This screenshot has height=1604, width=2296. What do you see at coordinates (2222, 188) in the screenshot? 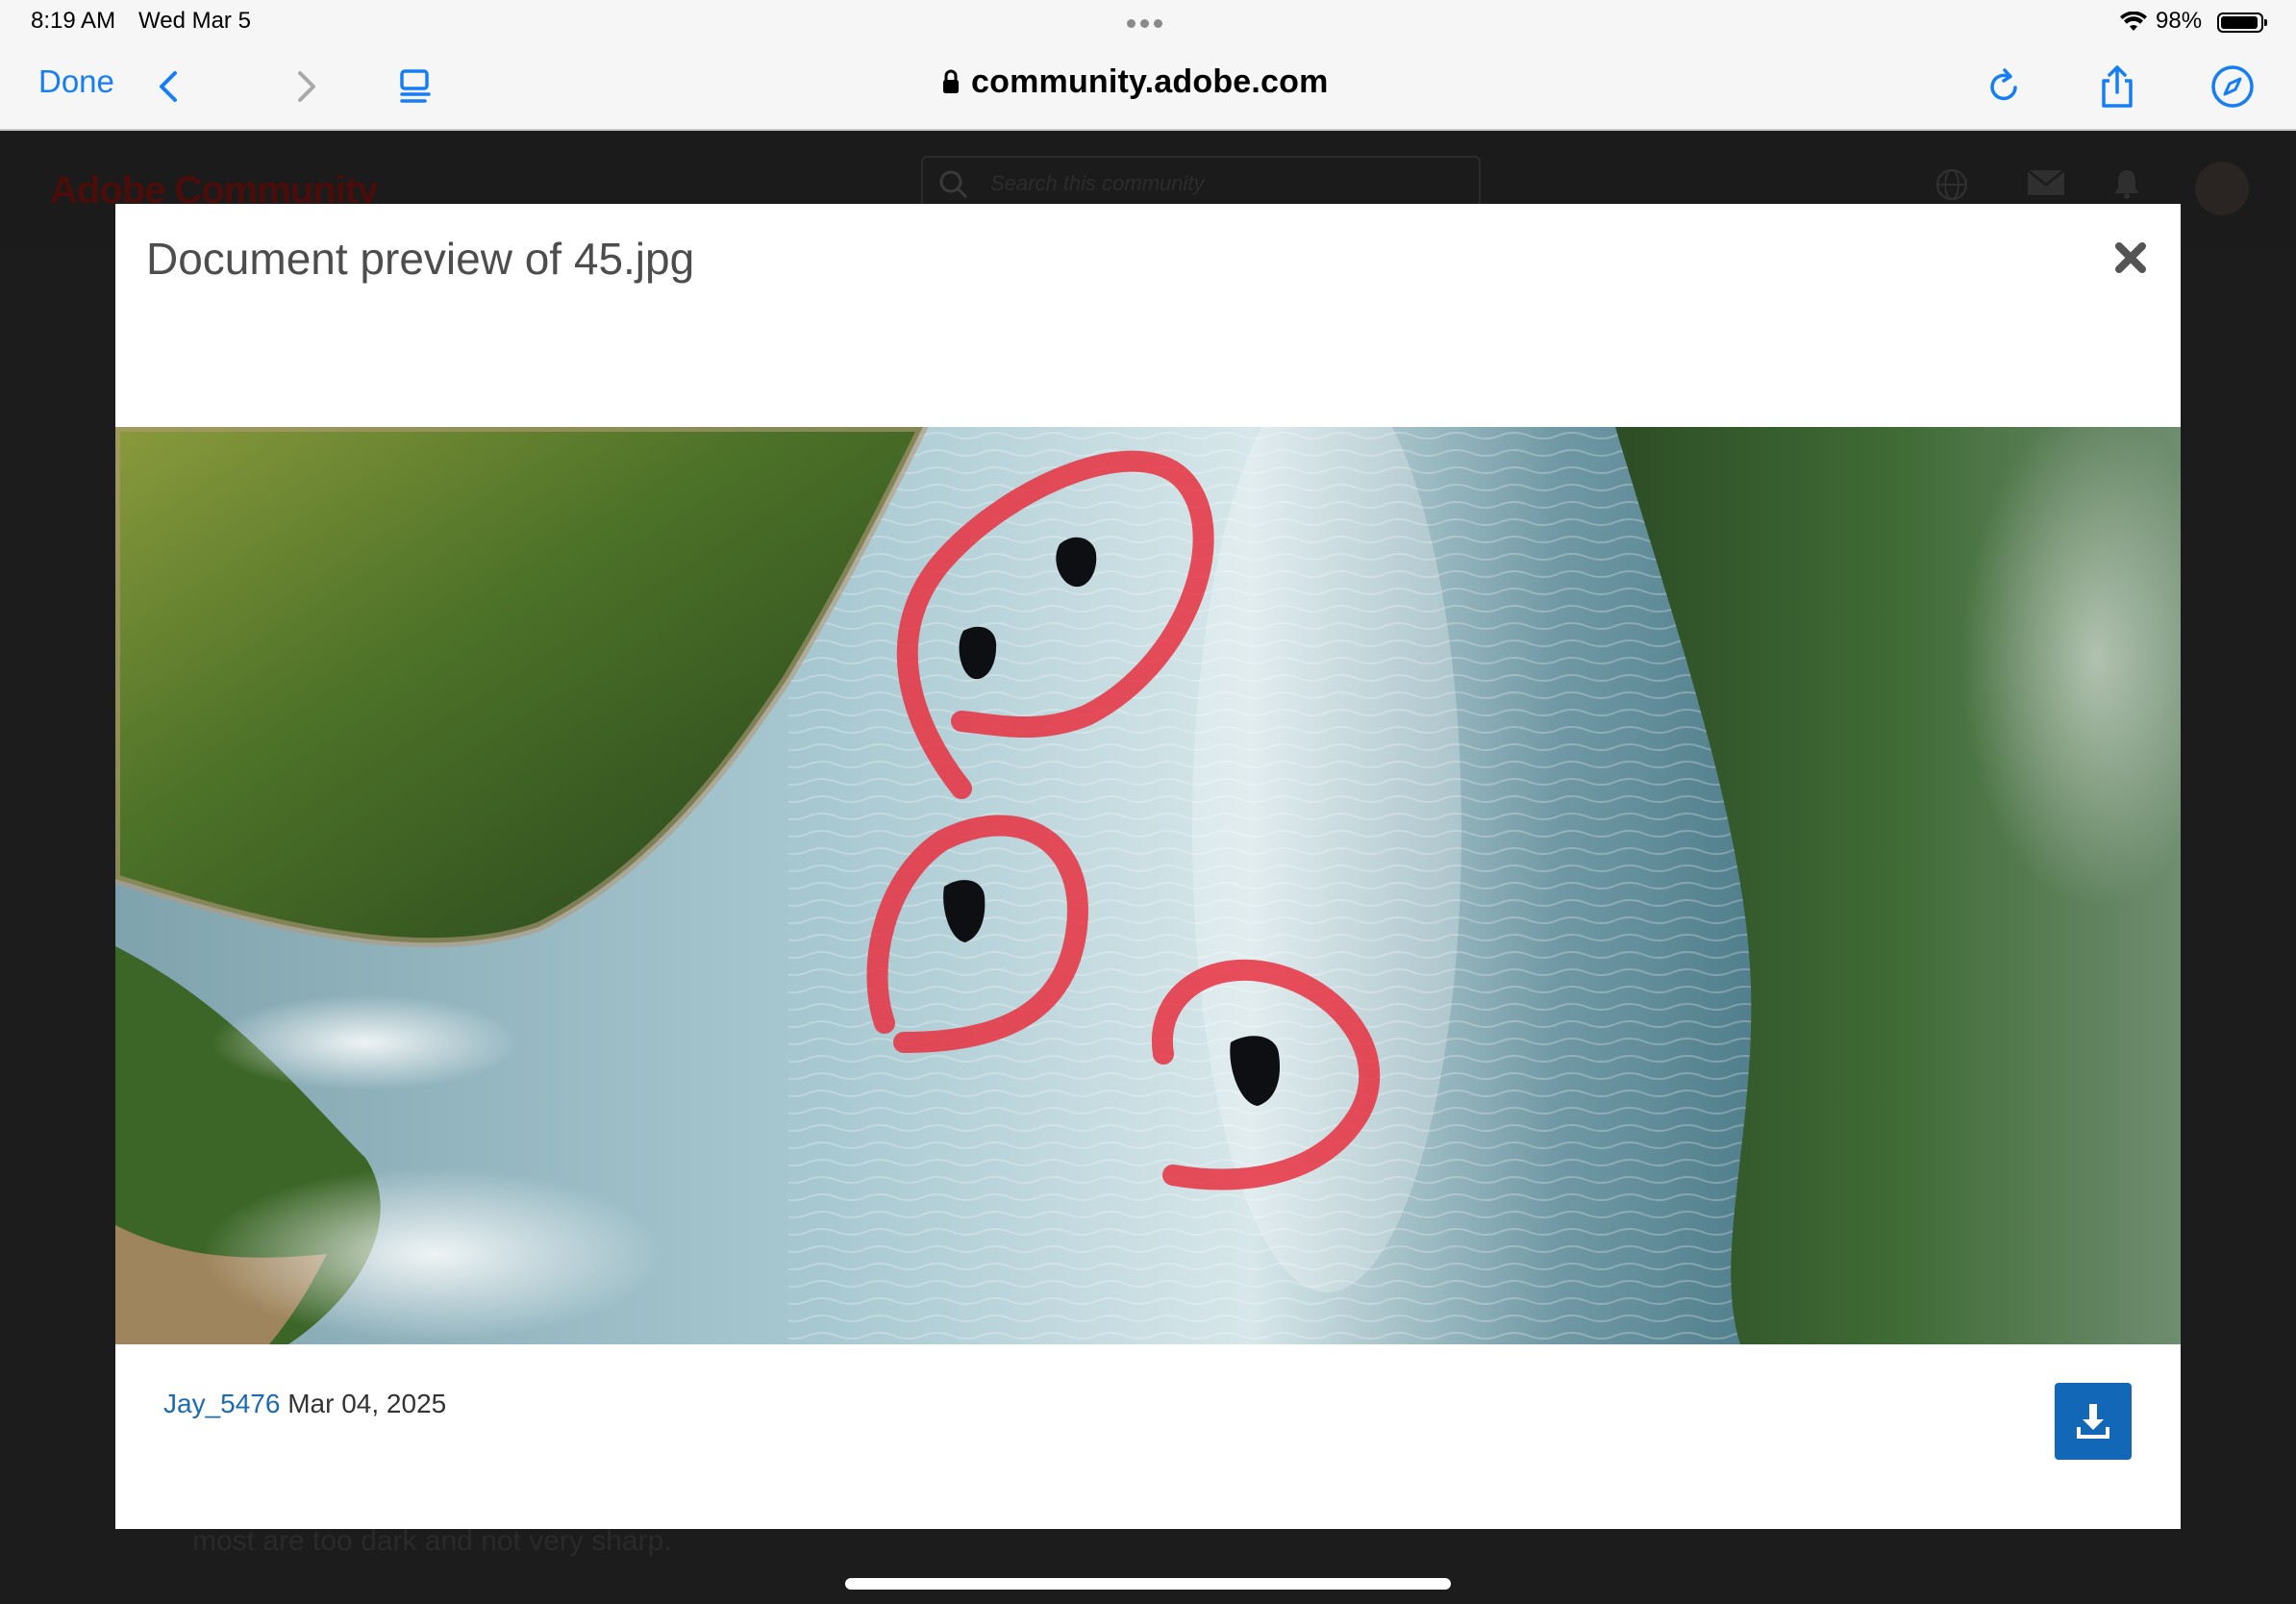
I see `avatar` at bounding box center [2222, 188].